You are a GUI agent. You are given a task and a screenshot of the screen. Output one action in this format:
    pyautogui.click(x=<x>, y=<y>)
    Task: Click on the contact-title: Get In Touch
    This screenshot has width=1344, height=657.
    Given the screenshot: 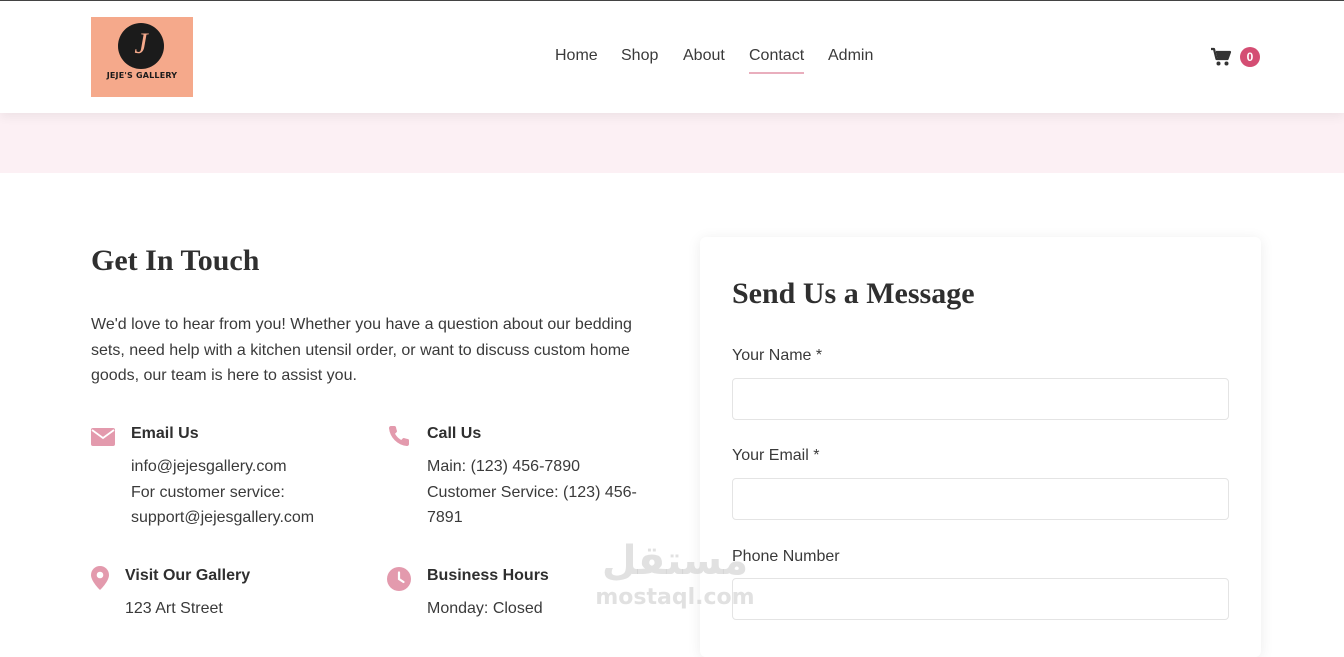 What is the action you would take?
    pyautogui.click(x=175, y=260)
    